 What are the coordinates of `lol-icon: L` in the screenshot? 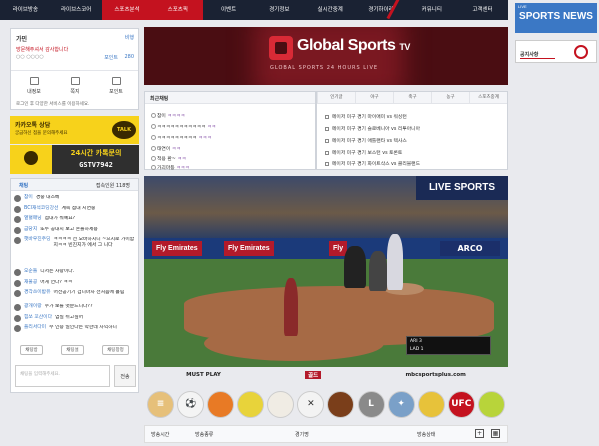 It's located at (371, 404).